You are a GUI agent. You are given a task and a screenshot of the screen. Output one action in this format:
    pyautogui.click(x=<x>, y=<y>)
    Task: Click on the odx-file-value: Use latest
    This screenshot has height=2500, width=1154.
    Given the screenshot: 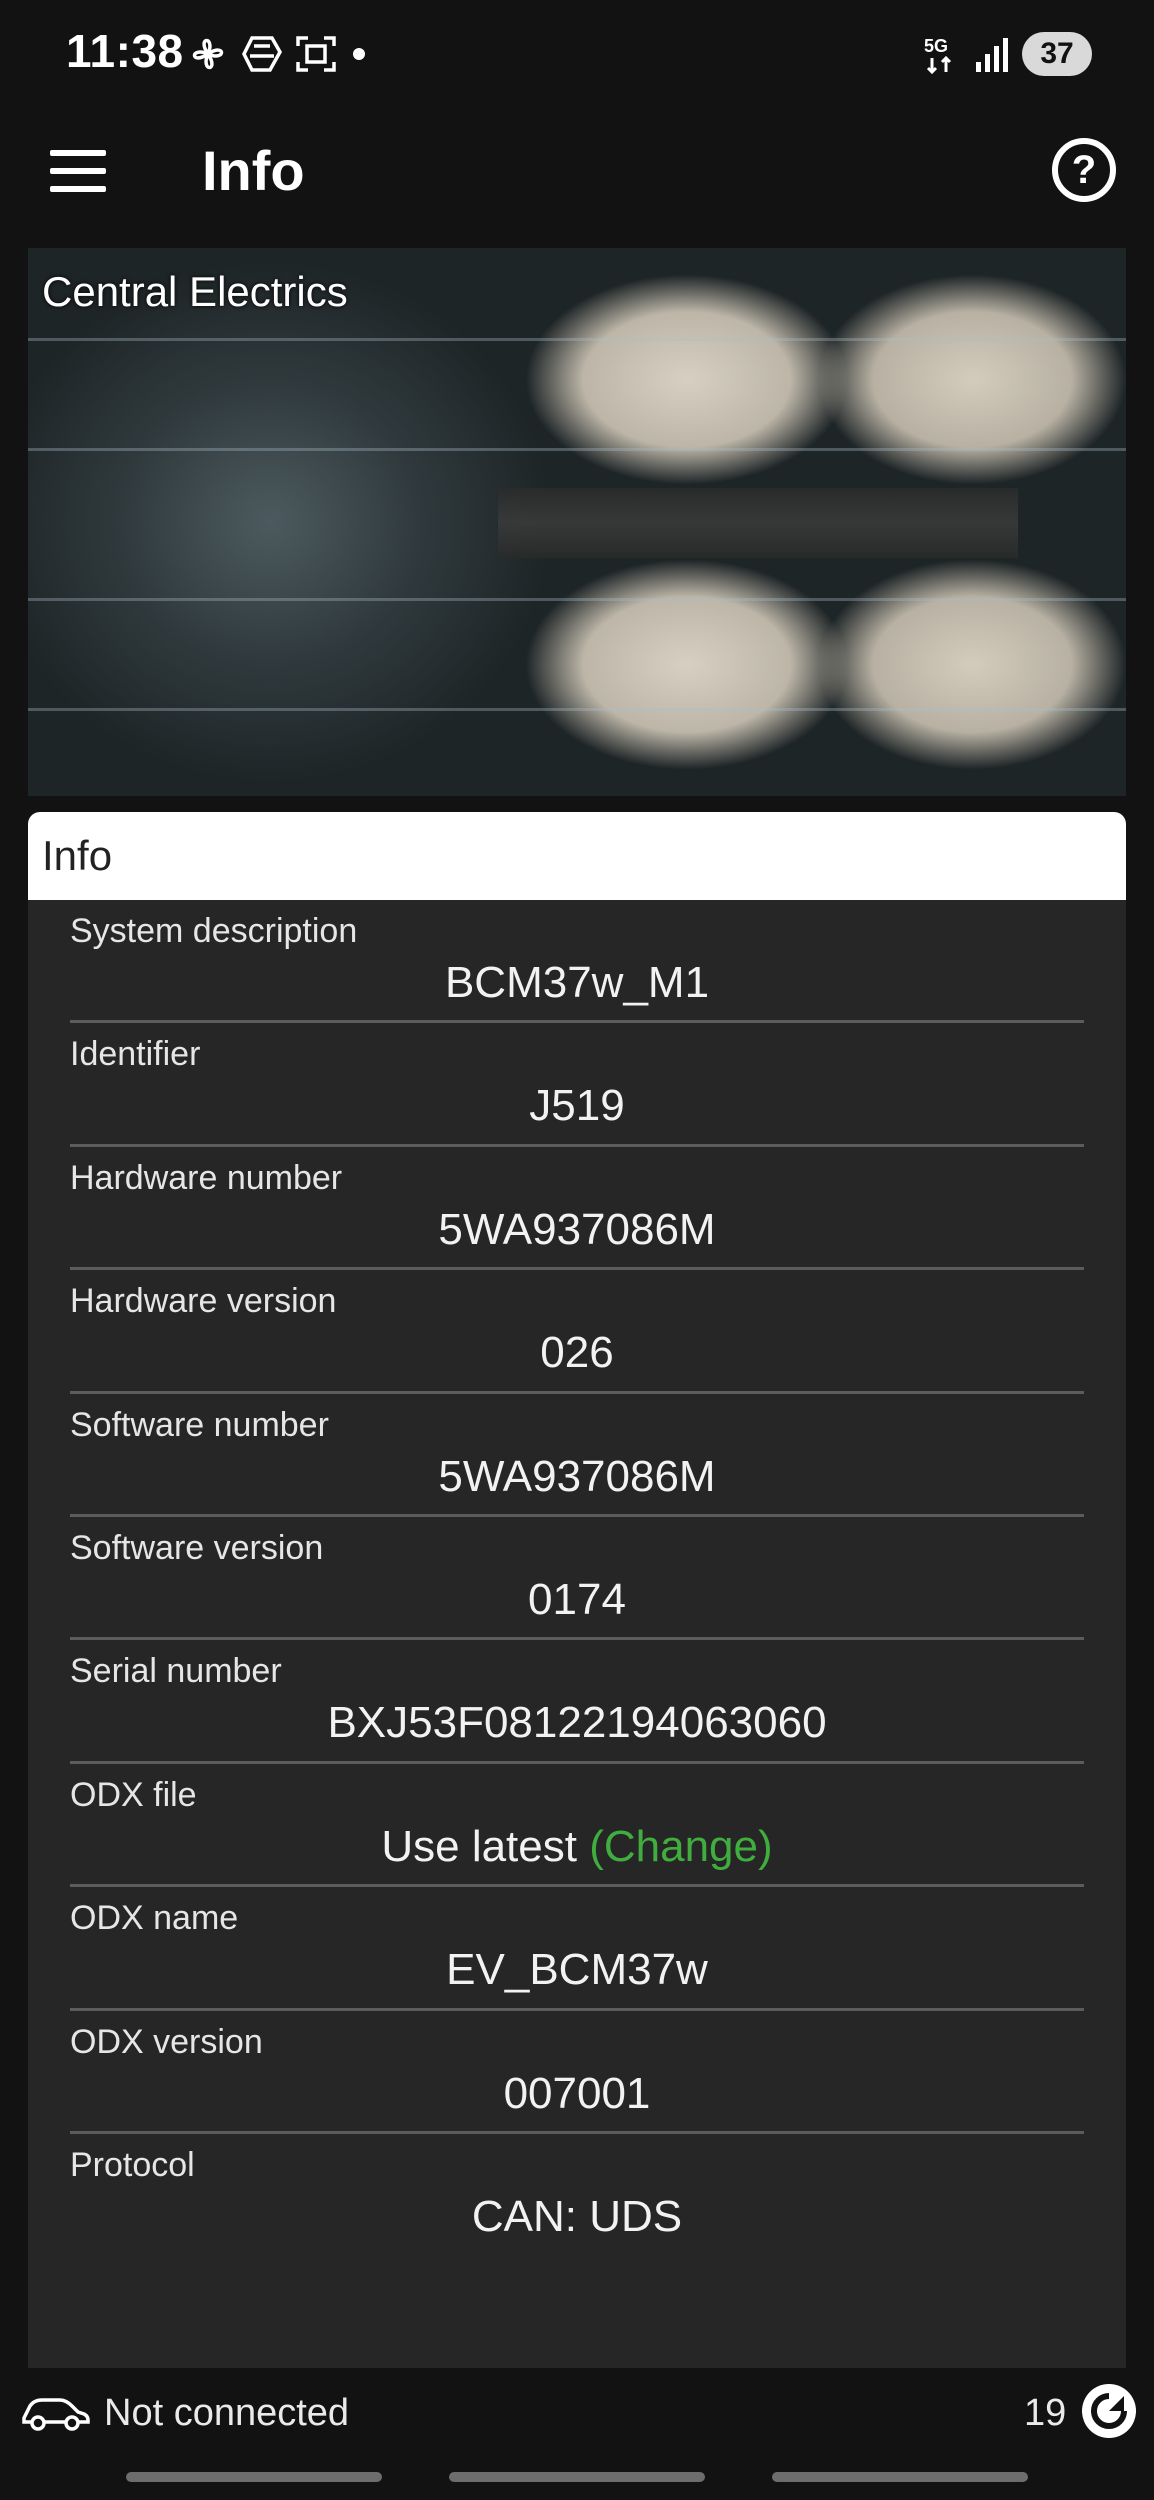 What is the action you would take?
    pyautogui.click(x=479, y=1846)
    